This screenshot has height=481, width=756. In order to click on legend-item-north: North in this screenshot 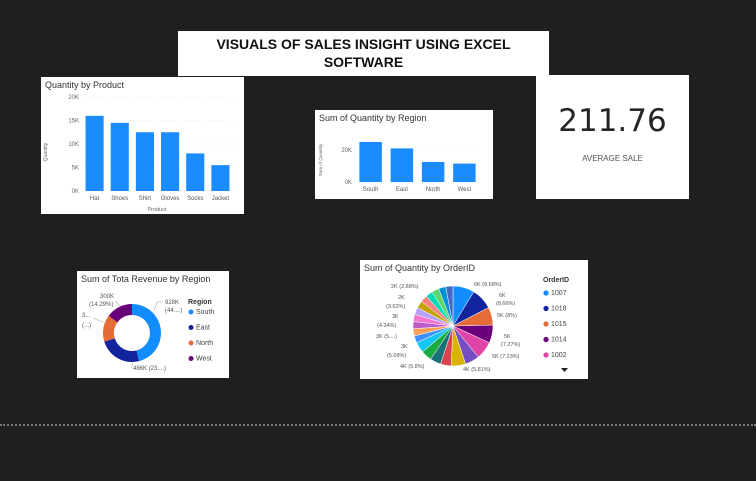, I will do `click(204, 343)`.